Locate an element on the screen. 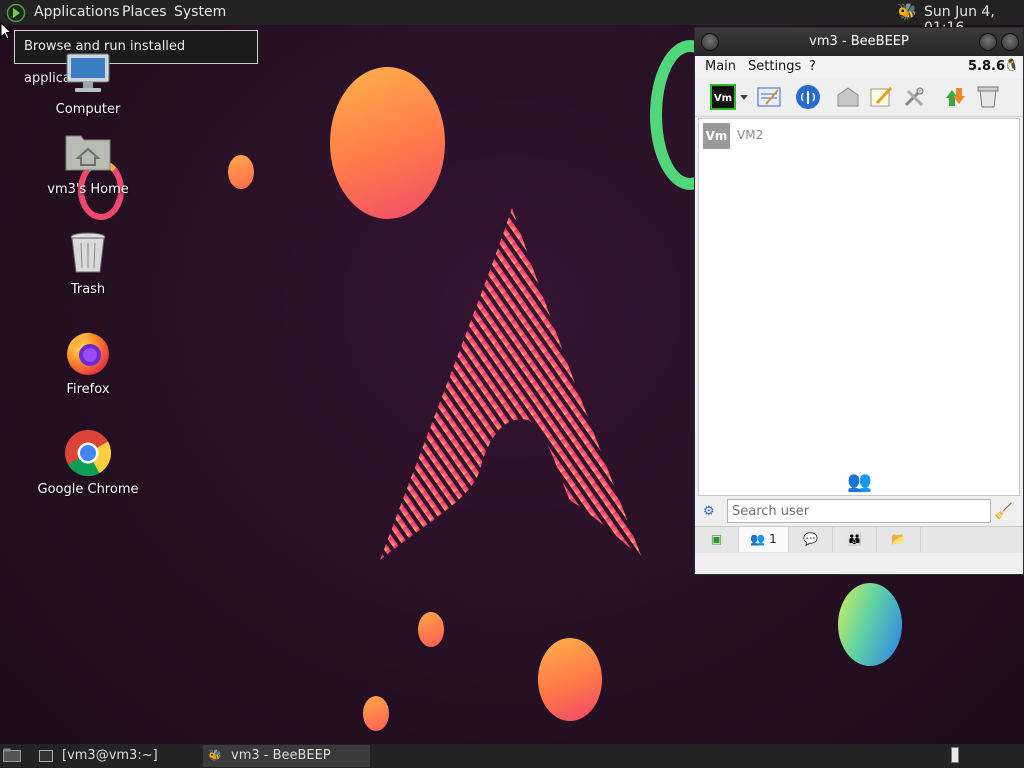  menu-settings: Settings is located at coordinates (774, 66).